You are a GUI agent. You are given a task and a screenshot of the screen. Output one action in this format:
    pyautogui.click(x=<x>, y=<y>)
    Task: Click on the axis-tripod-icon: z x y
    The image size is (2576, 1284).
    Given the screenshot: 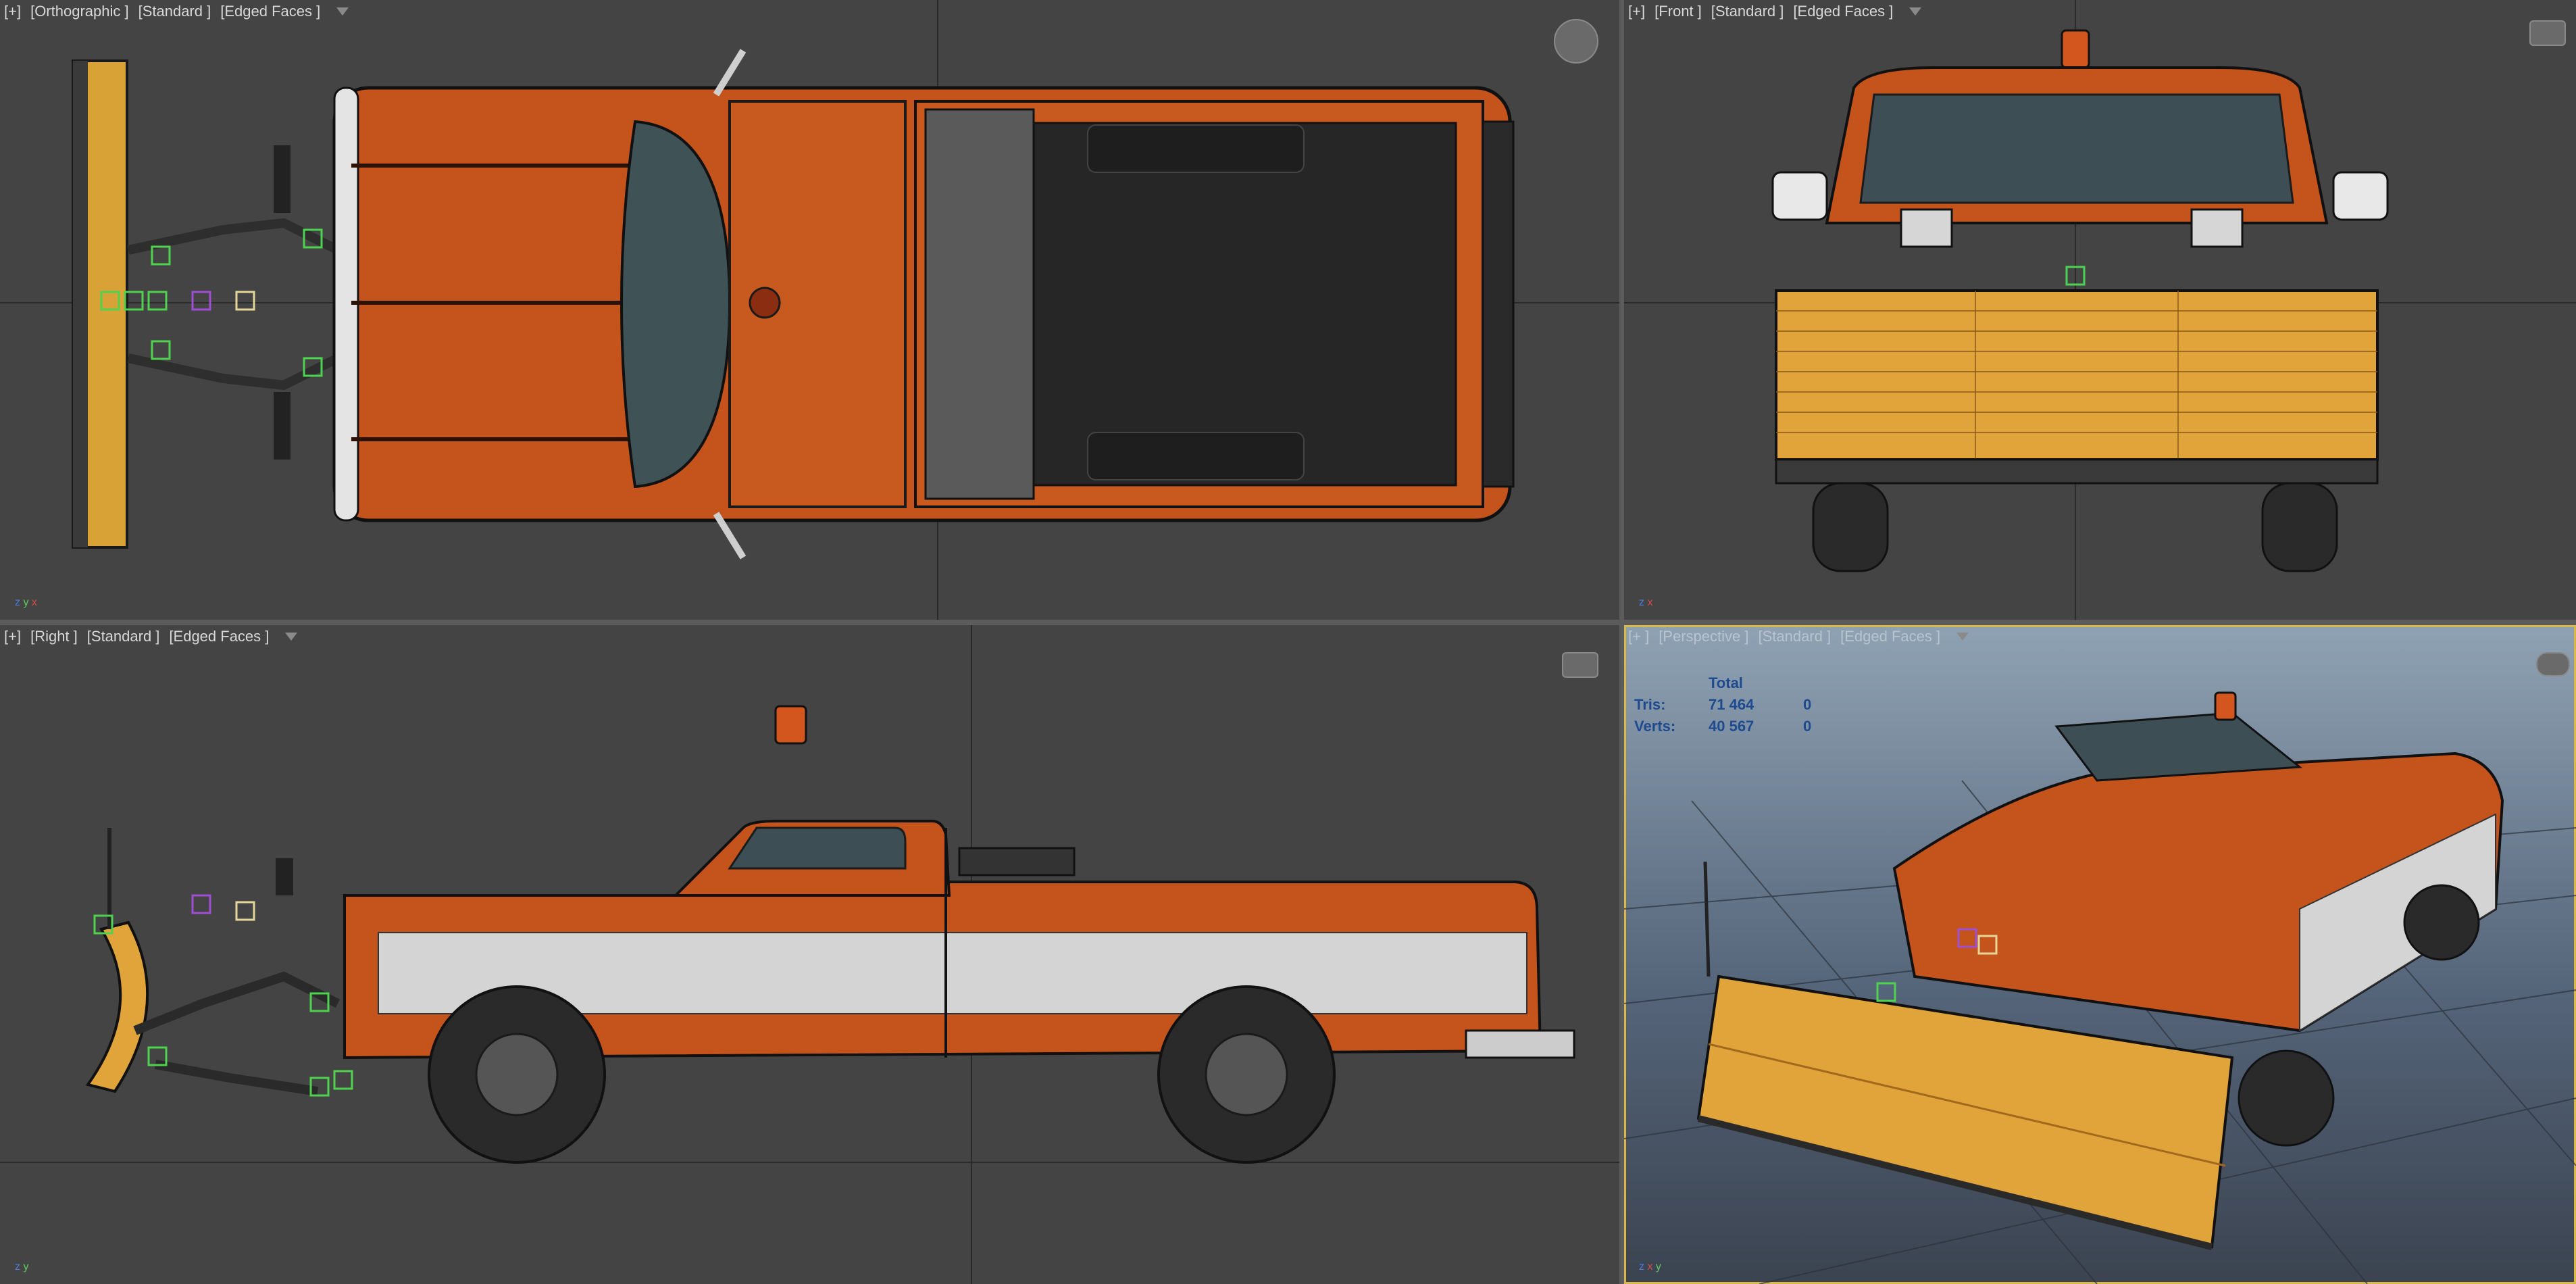 What is the action you would take?
    pyautogui.click(x=1650, y=1267)
    